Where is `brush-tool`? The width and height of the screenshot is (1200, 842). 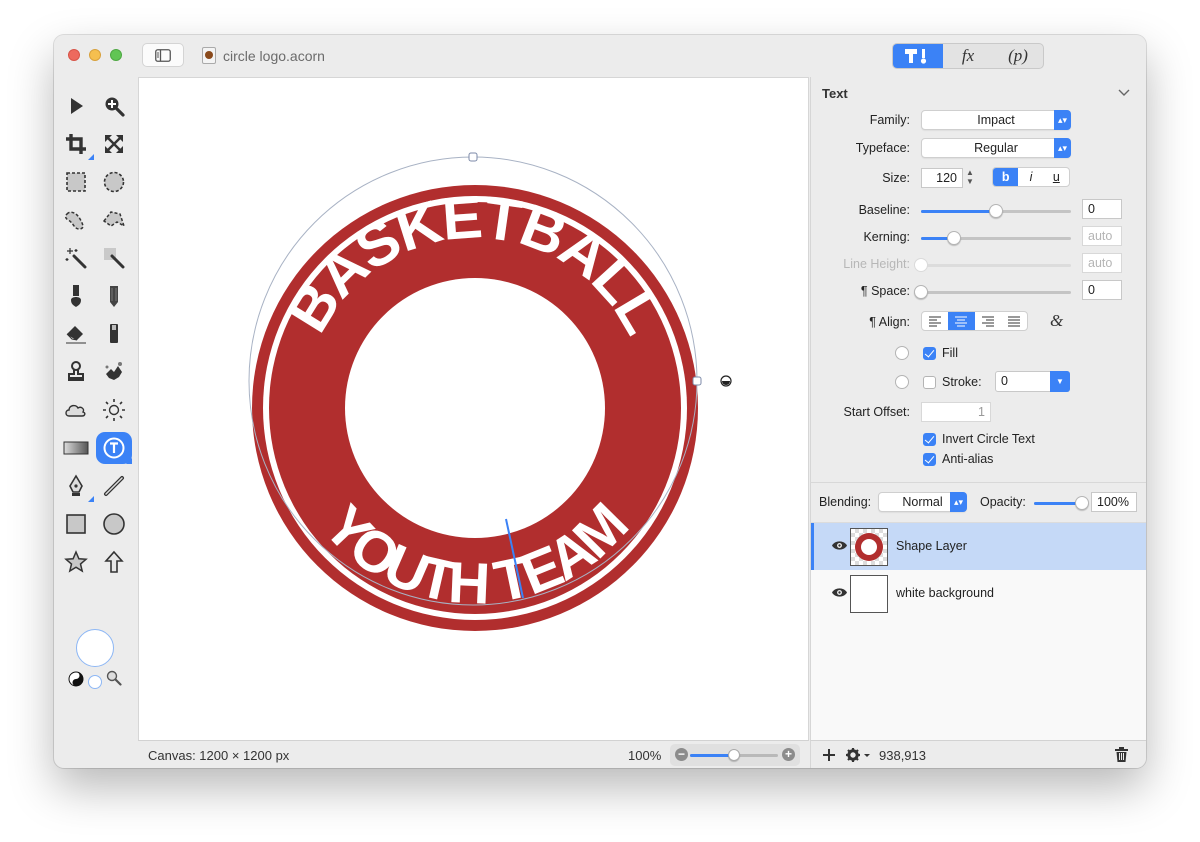
brush-tool is located at coordinates (76, 296).